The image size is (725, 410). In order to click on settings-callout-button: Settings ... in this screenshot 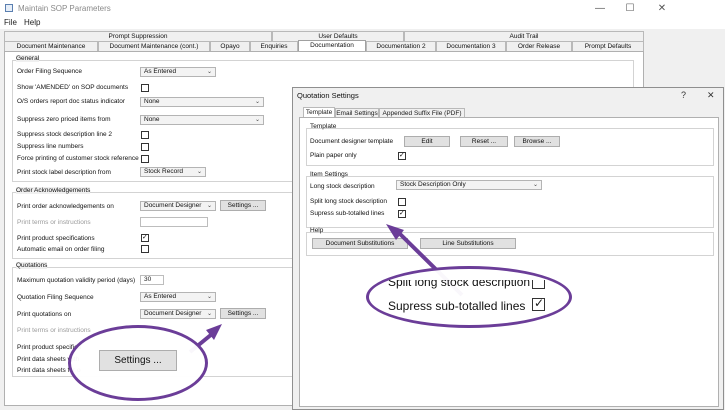, I will do `click(138, 360)`.